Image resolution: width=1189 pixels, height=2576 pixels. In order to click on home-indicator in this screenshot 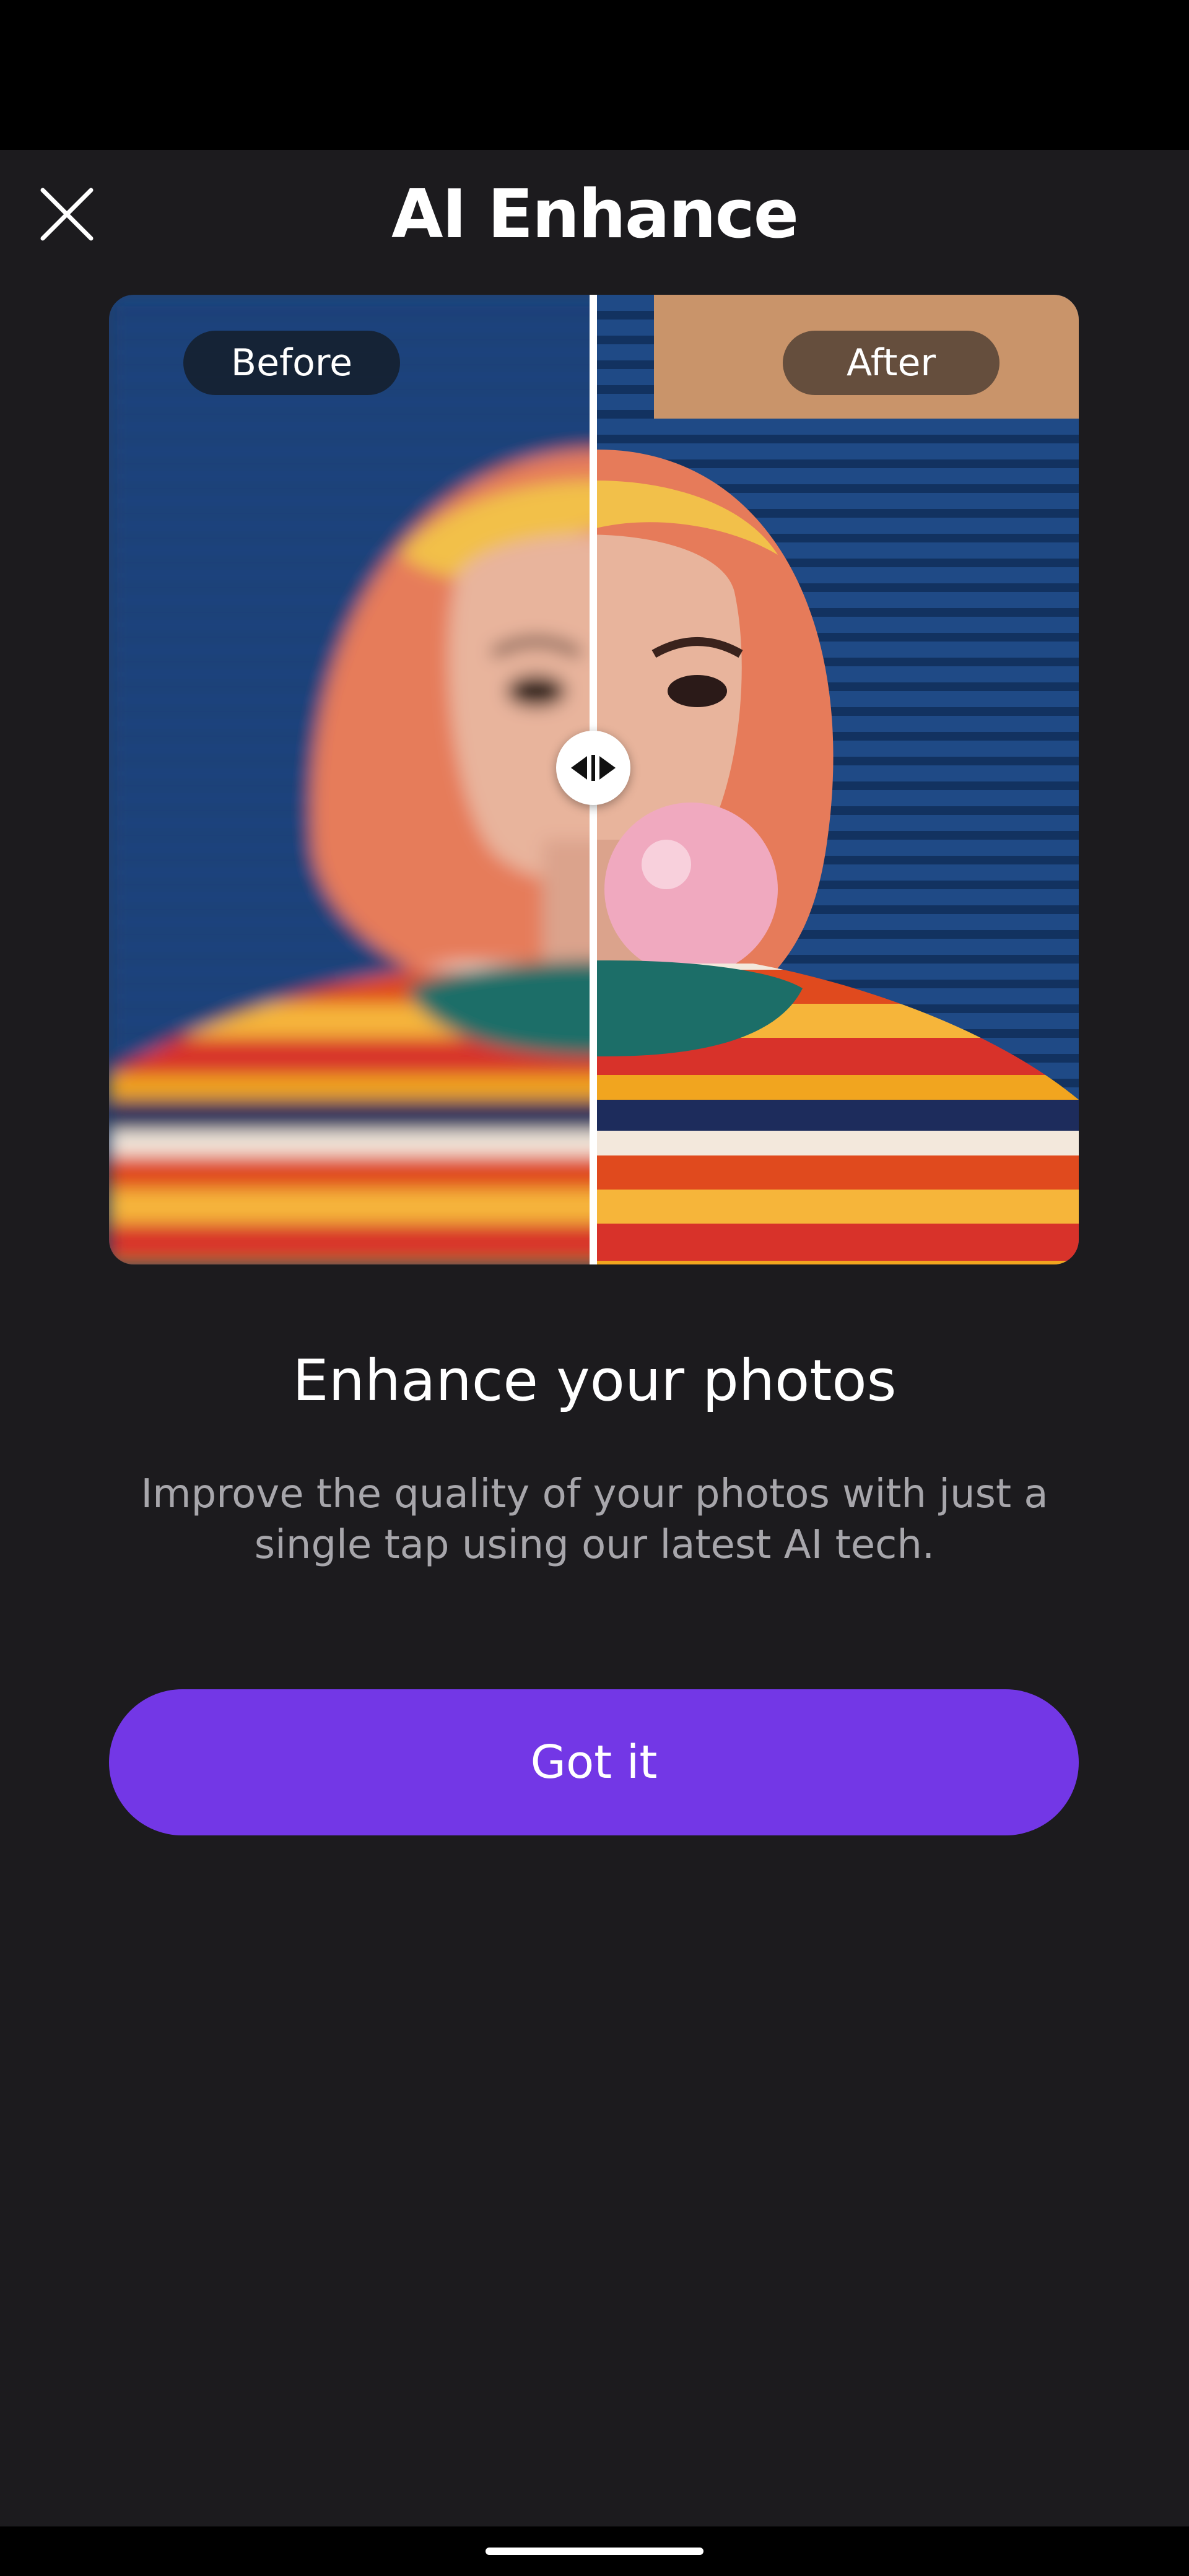, I will do `click(594, 2551)`.